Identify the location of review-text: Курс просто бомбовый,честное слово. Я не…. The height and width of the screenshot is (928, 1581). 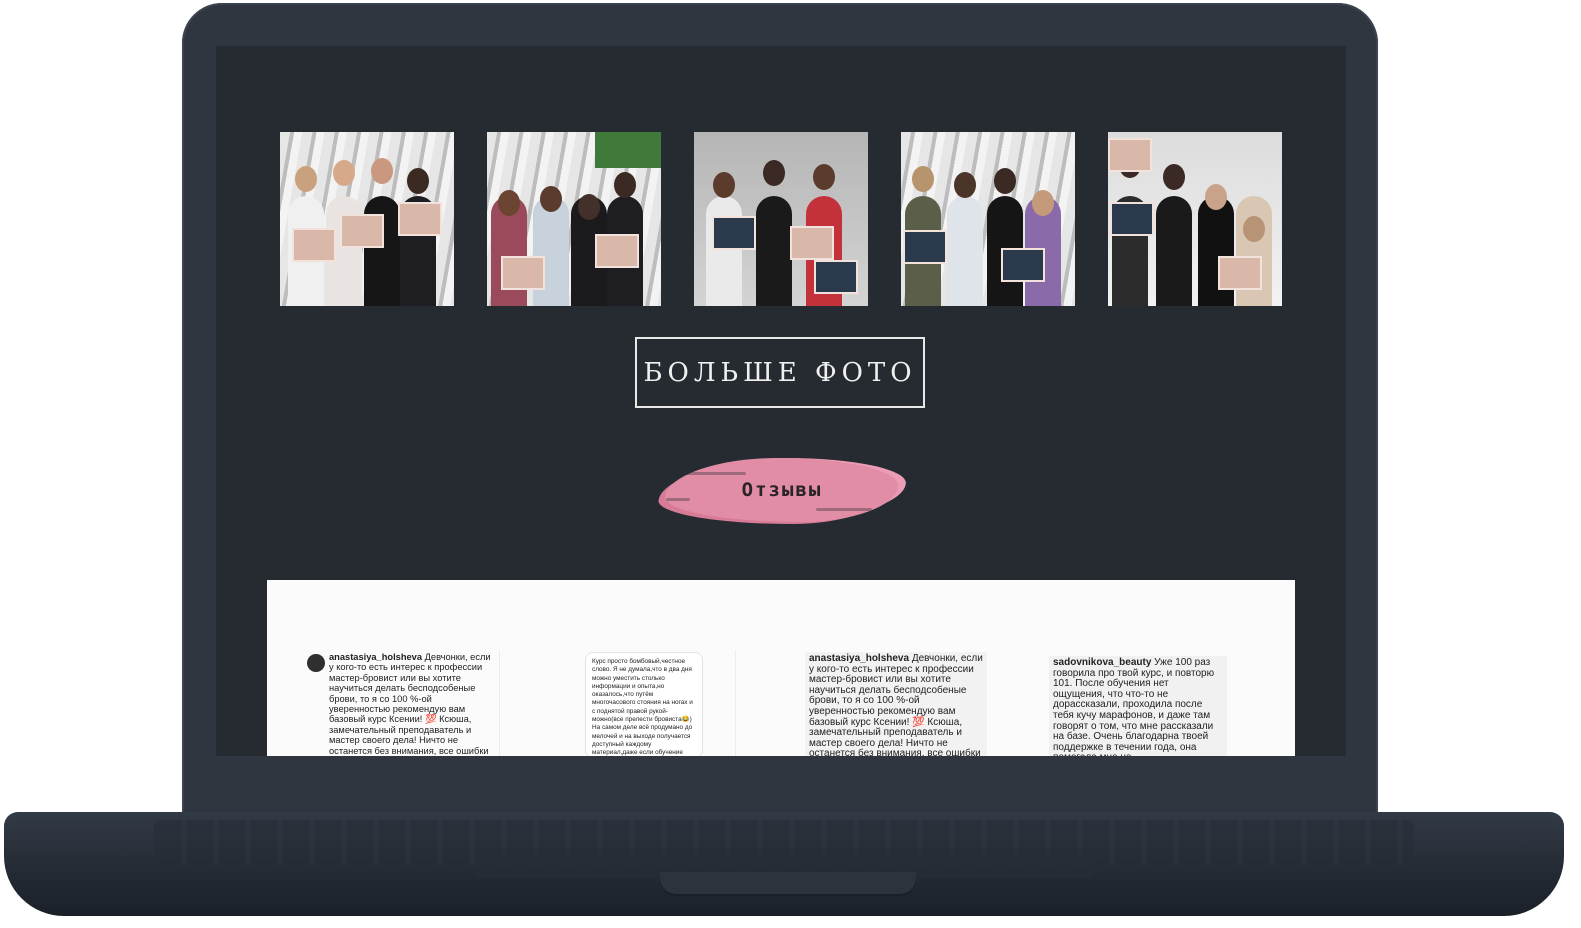
(642, 707).